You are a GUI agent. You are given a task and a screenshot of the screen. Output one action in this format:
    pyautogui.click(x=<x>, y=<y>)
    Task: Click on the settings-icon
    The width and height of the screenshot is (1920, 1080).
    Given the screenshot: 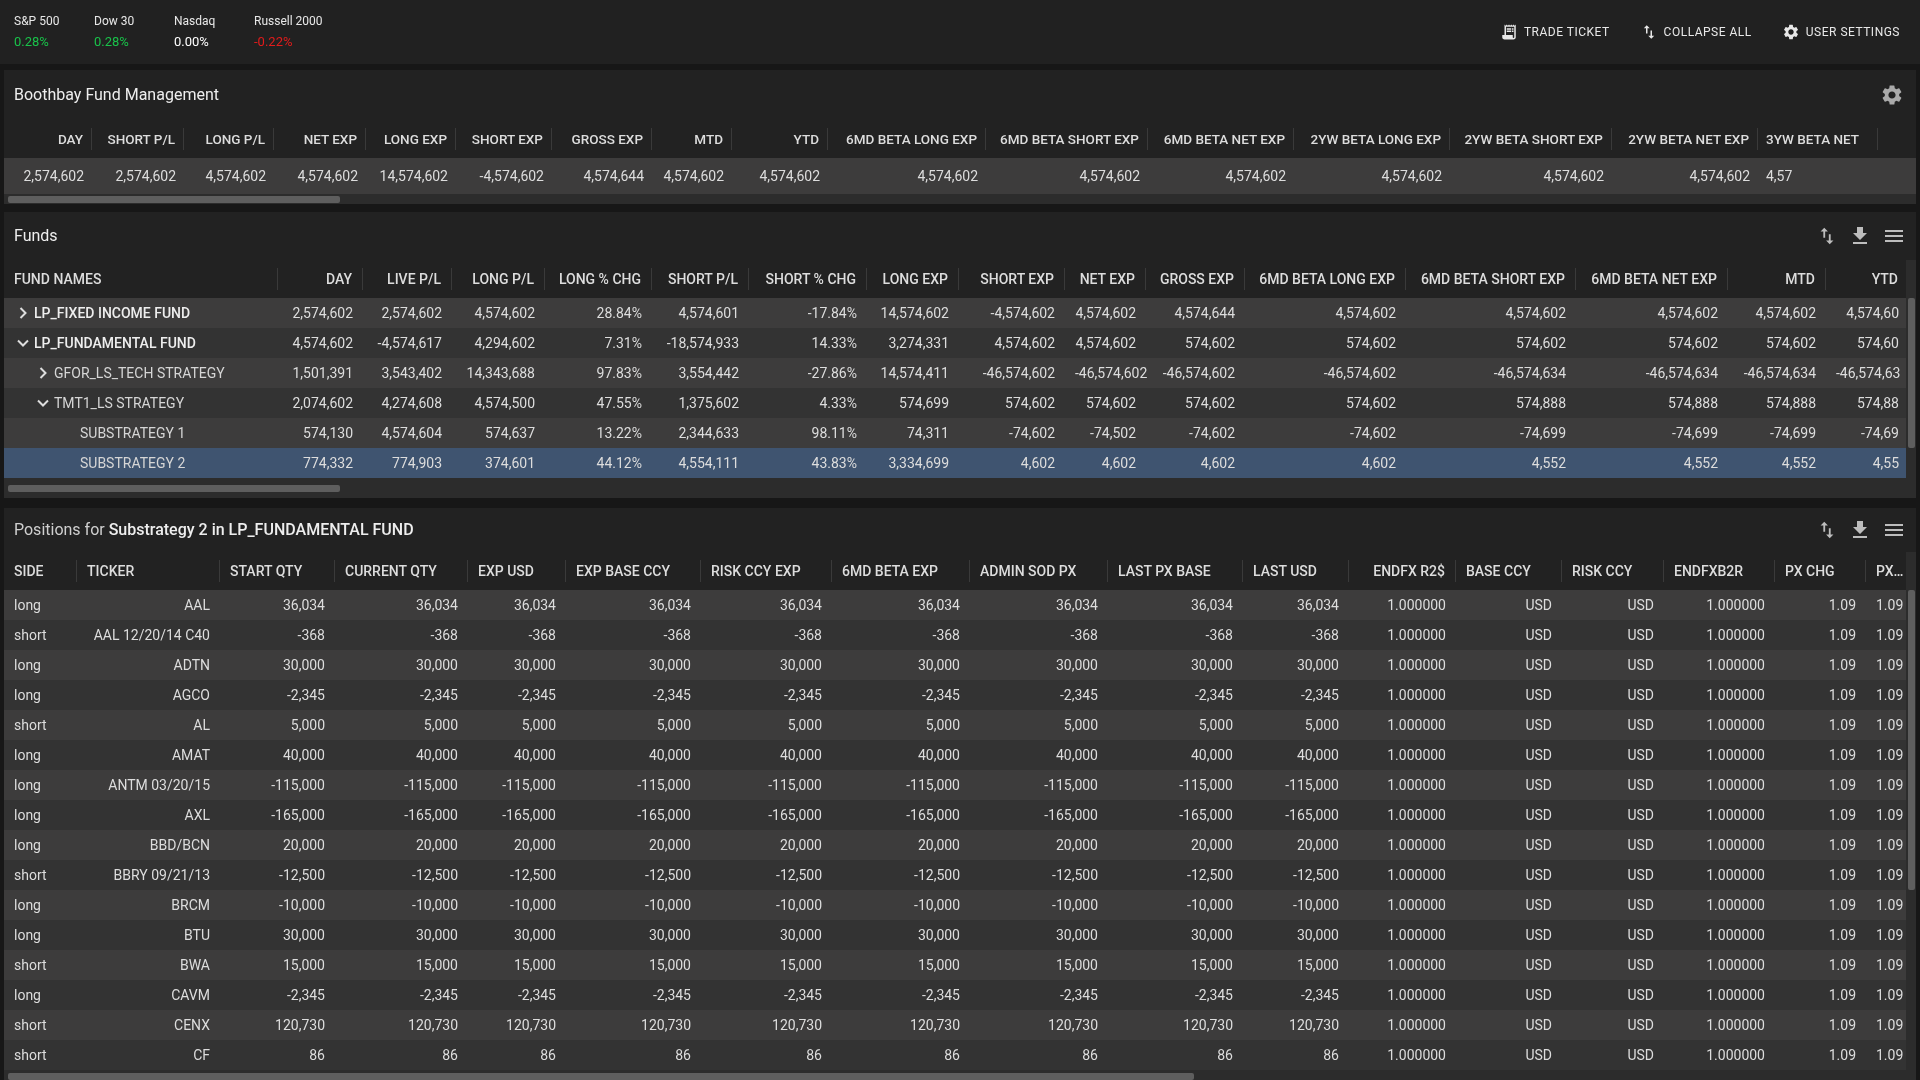 What is the action you would take?
    pyautogui.click(x=1892, y=95)
    